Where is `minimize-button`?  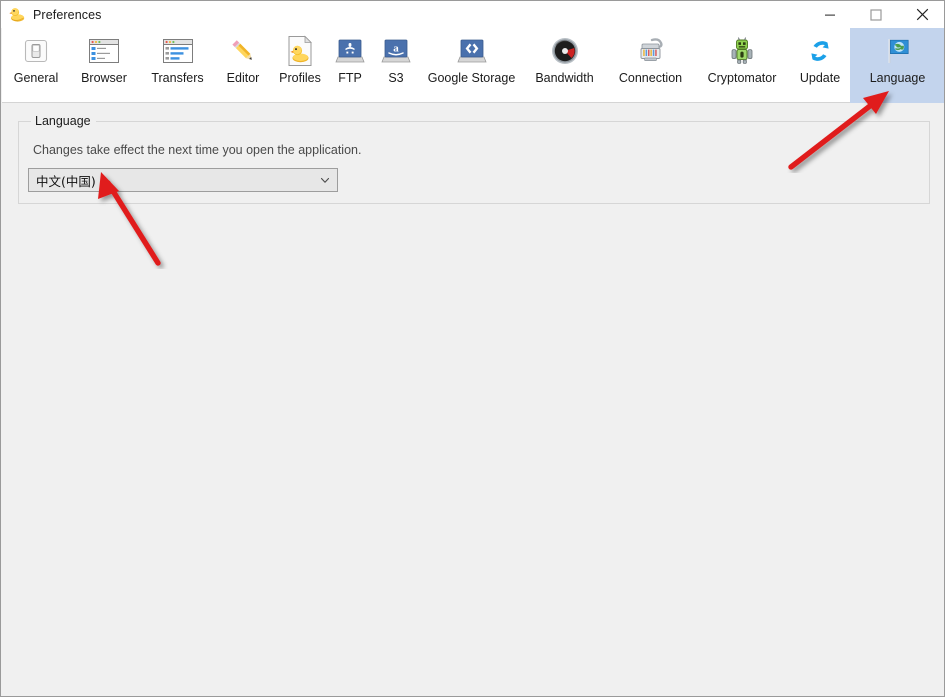
minimize-button is located at coordinates (830, 14).